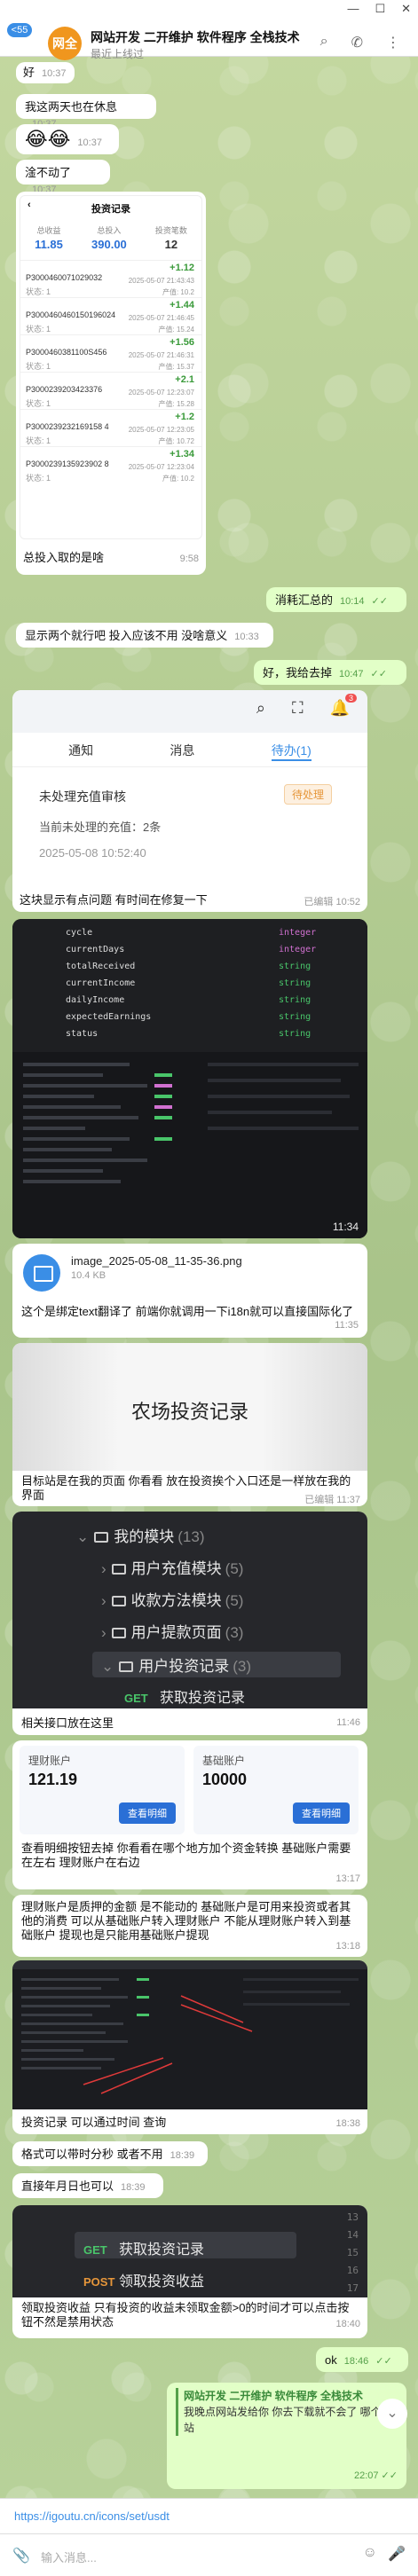 This screenshot has height=2576, width=418. What do you see at coordinates (330, 672) in the screenshot?
I see `message-bubble: 好，我给去掉 10:47 ✓✓` at bounding box center [330, 672].